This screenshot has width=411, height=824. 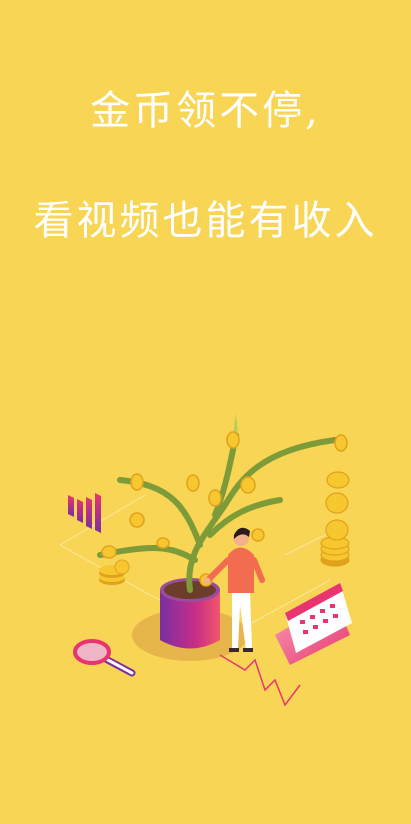 What do you see at coordinates (84, 513) in the screenshot?
I see `bar-chart-icon` at bounding box center [84, 513].